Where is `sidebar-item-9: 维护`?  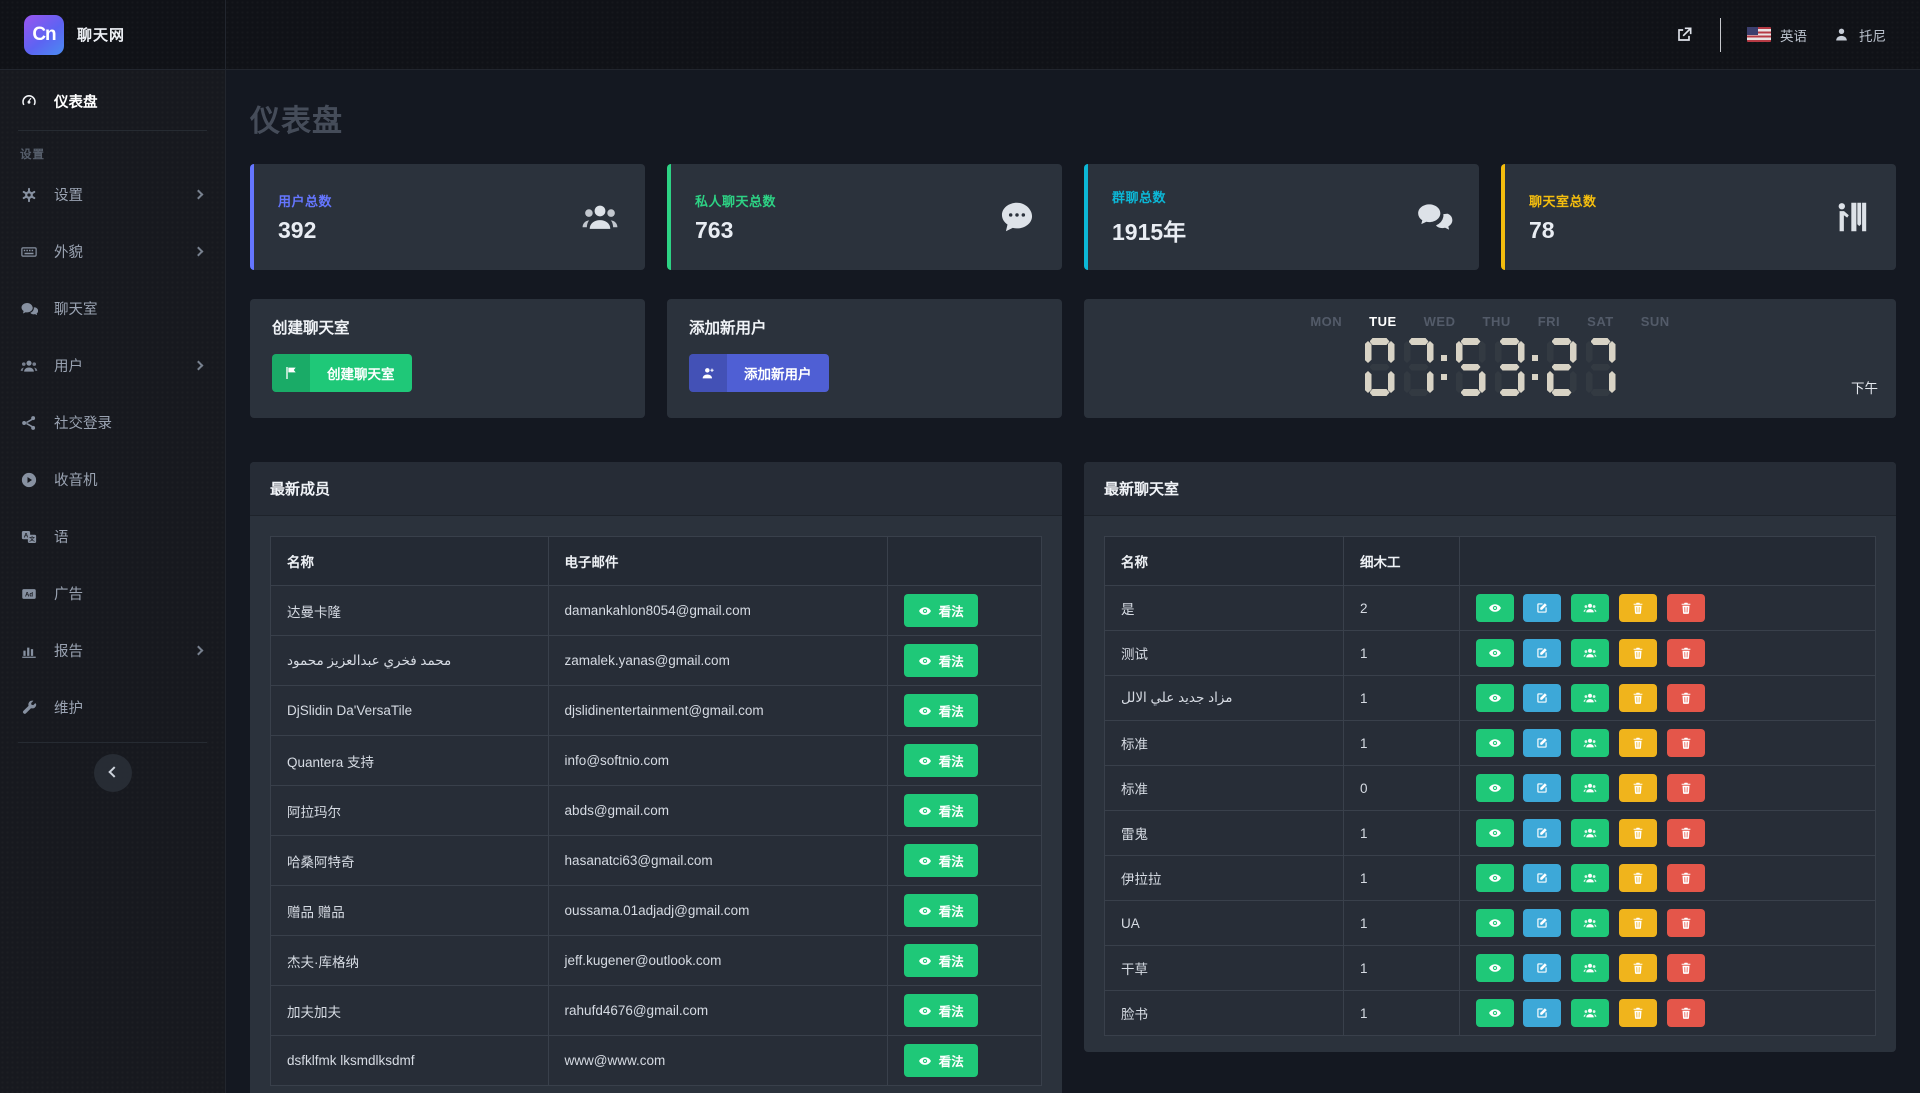 sidebar-item-9: 维护 is located at coordinates (112, 707).